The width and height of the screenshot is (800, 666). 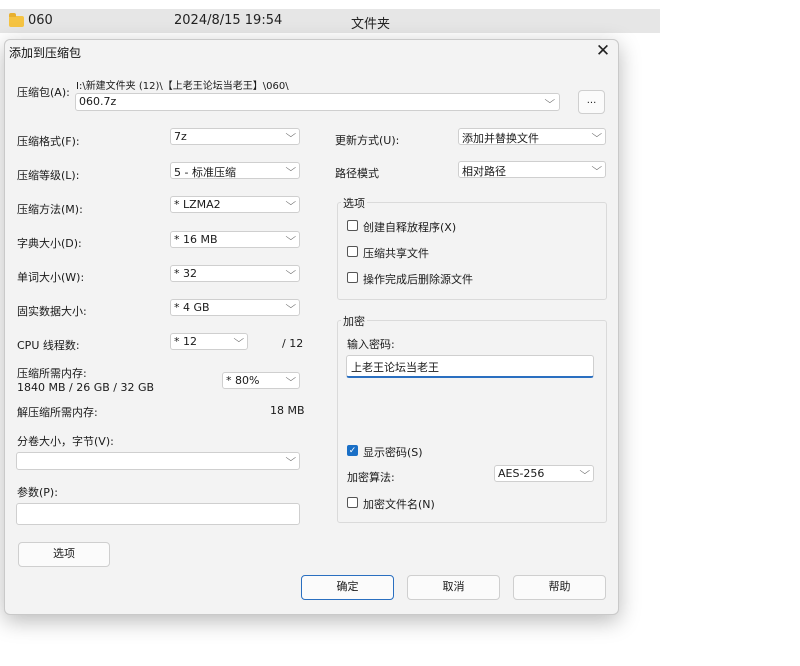 I want to click on explorer-file-name: 060, so click(x=40, y=20).